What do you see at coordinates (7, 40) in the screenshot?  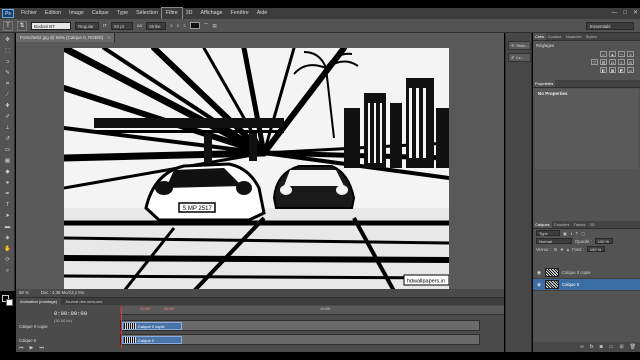 I see `move-tool-icon: ✥` at bounding box center [7, 40].